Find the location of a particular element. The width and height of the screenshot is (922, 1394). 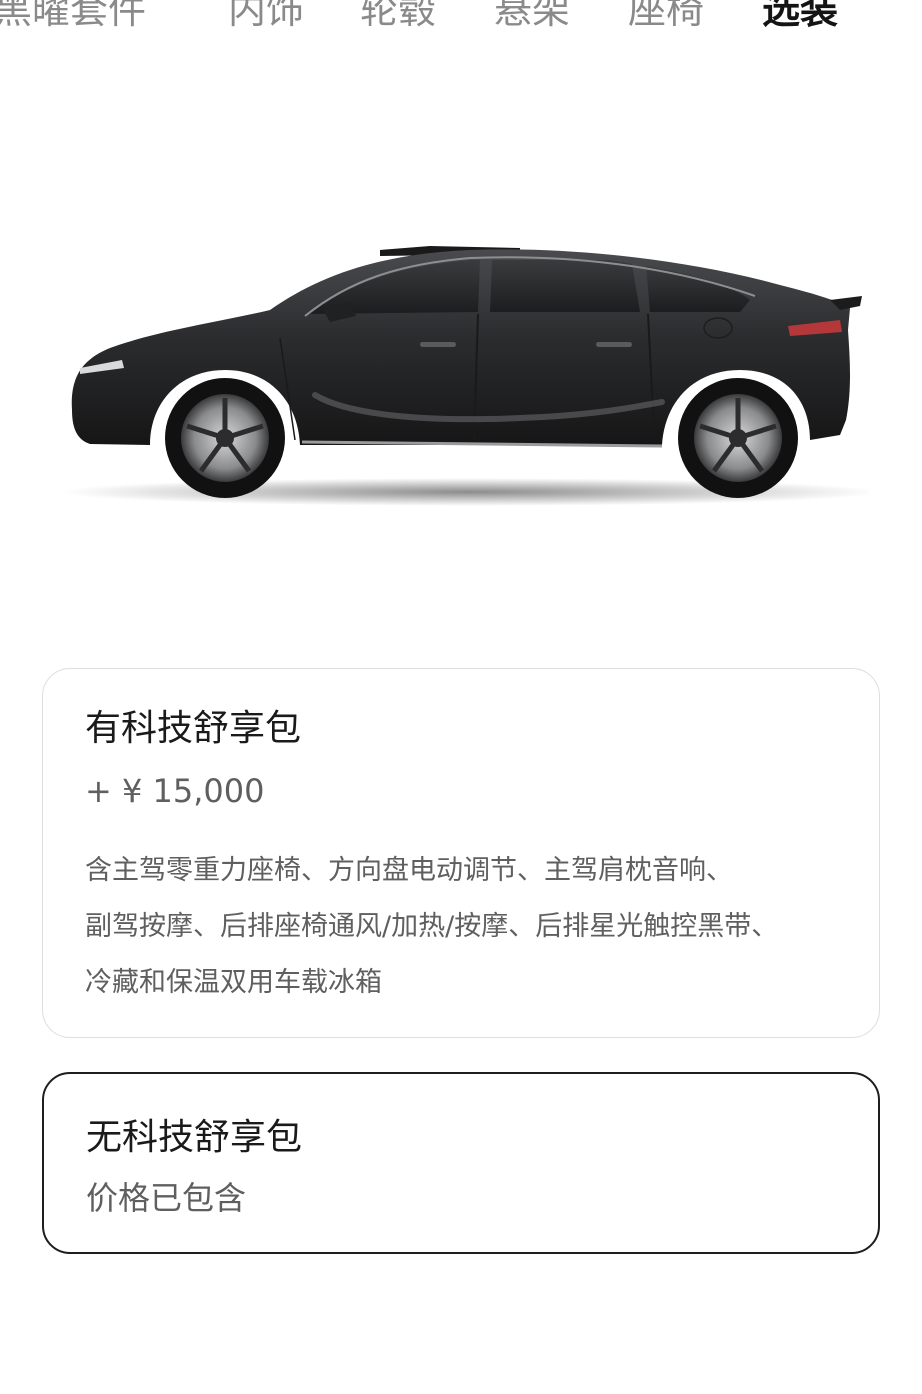

option-description-line: 冷藏和保温双用车载冰箱 is located at coordinates (233, 982).